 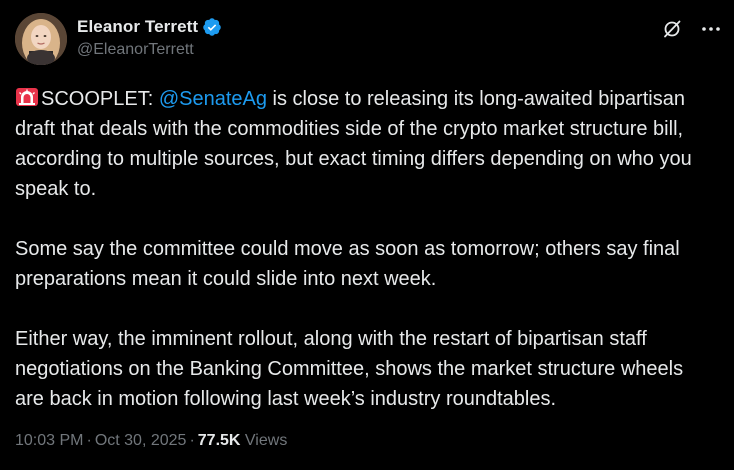 I want to click on author-display-name: Eleanor Terrett, so click(x=137, y=27).